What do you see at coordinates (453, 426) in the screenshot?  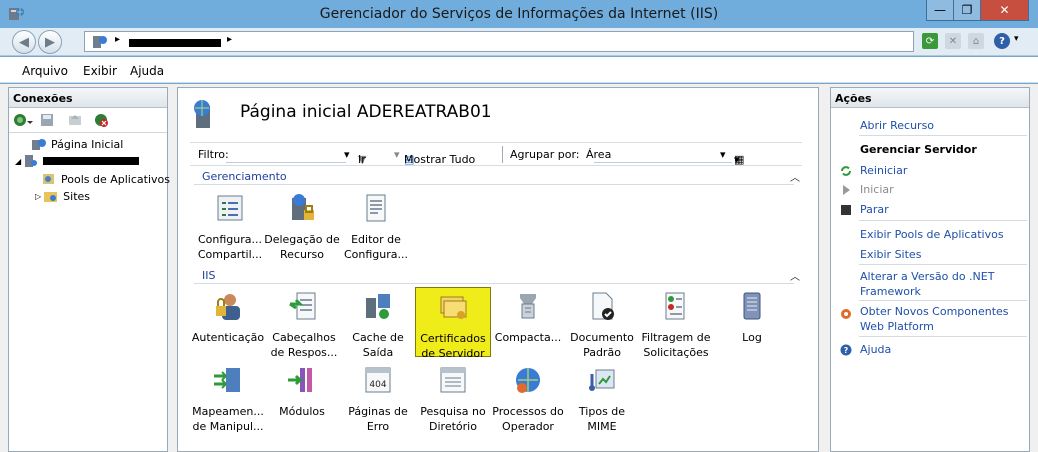 I see `feature-label-line2: Diretório` at bounding box center [453, 426].